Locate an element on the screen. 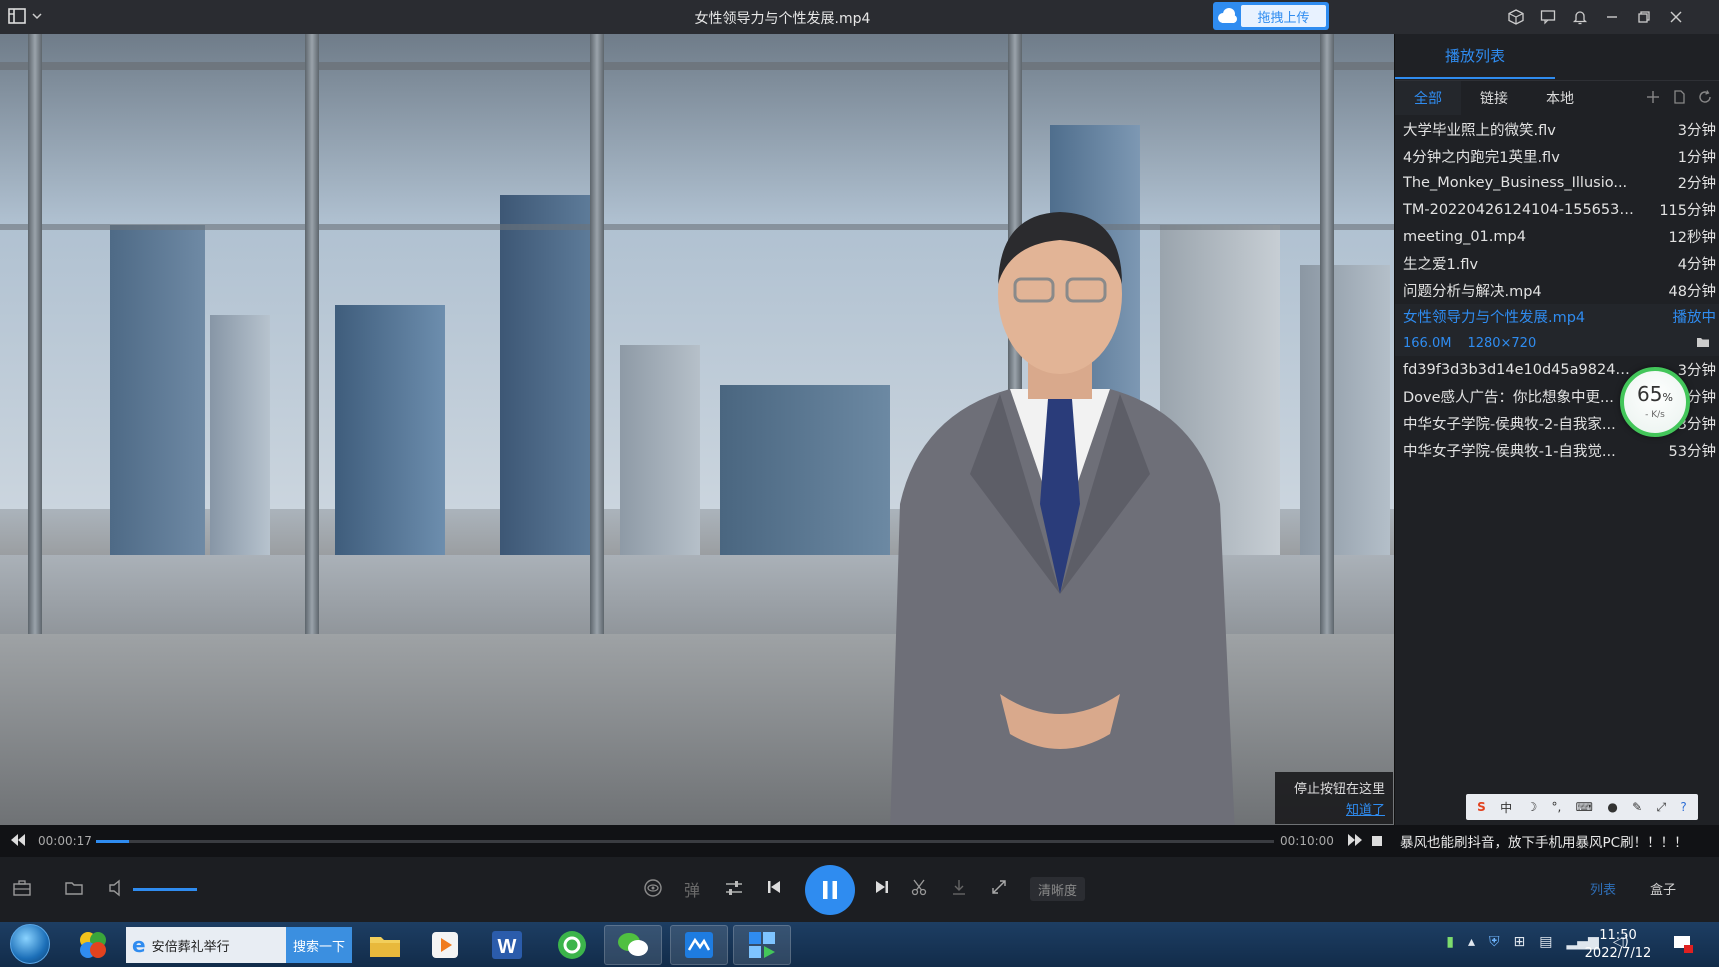 This screenshot has width=1719, height=967. document-icon is located at coordinates (1679, 98).